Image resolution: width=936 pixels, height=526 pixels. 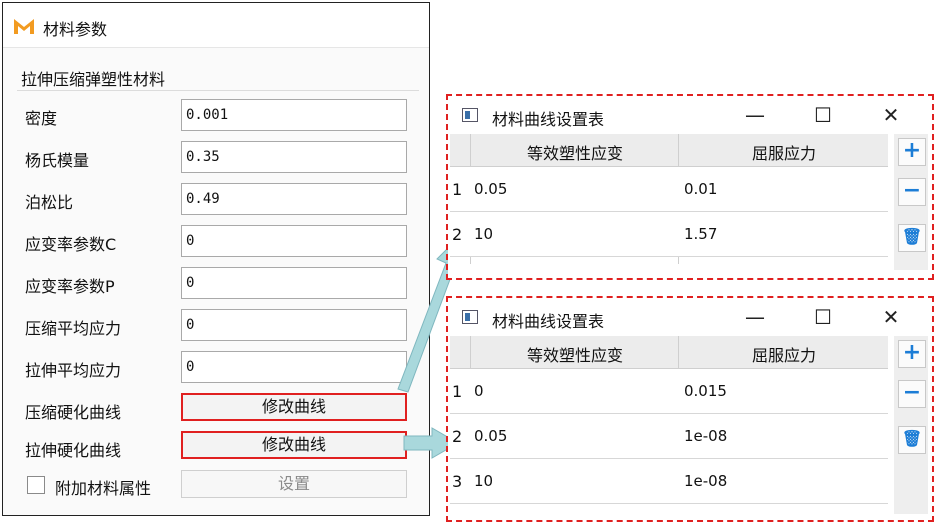 I want to click on strain-cell: 0, so click(x=479, y=391).